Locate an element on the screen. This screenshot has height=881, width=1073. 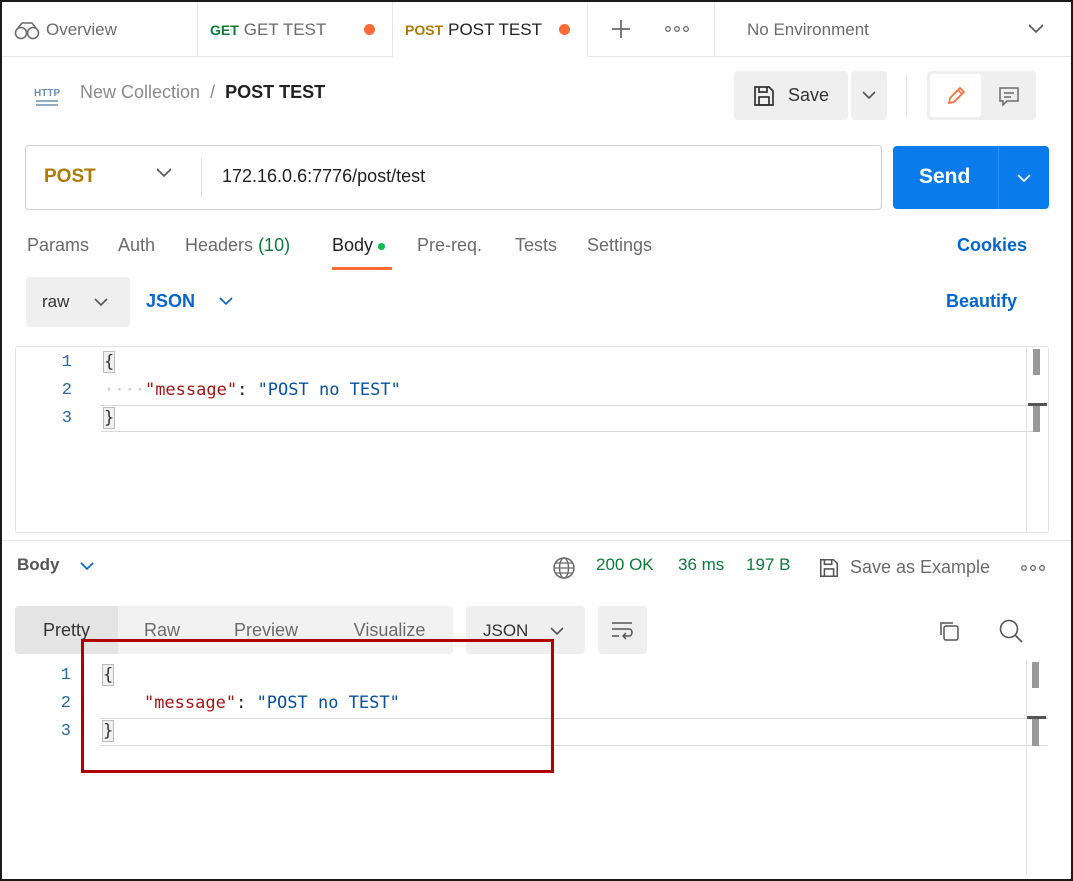
environment-selector: No Environment is located at coordinates (893, 29).